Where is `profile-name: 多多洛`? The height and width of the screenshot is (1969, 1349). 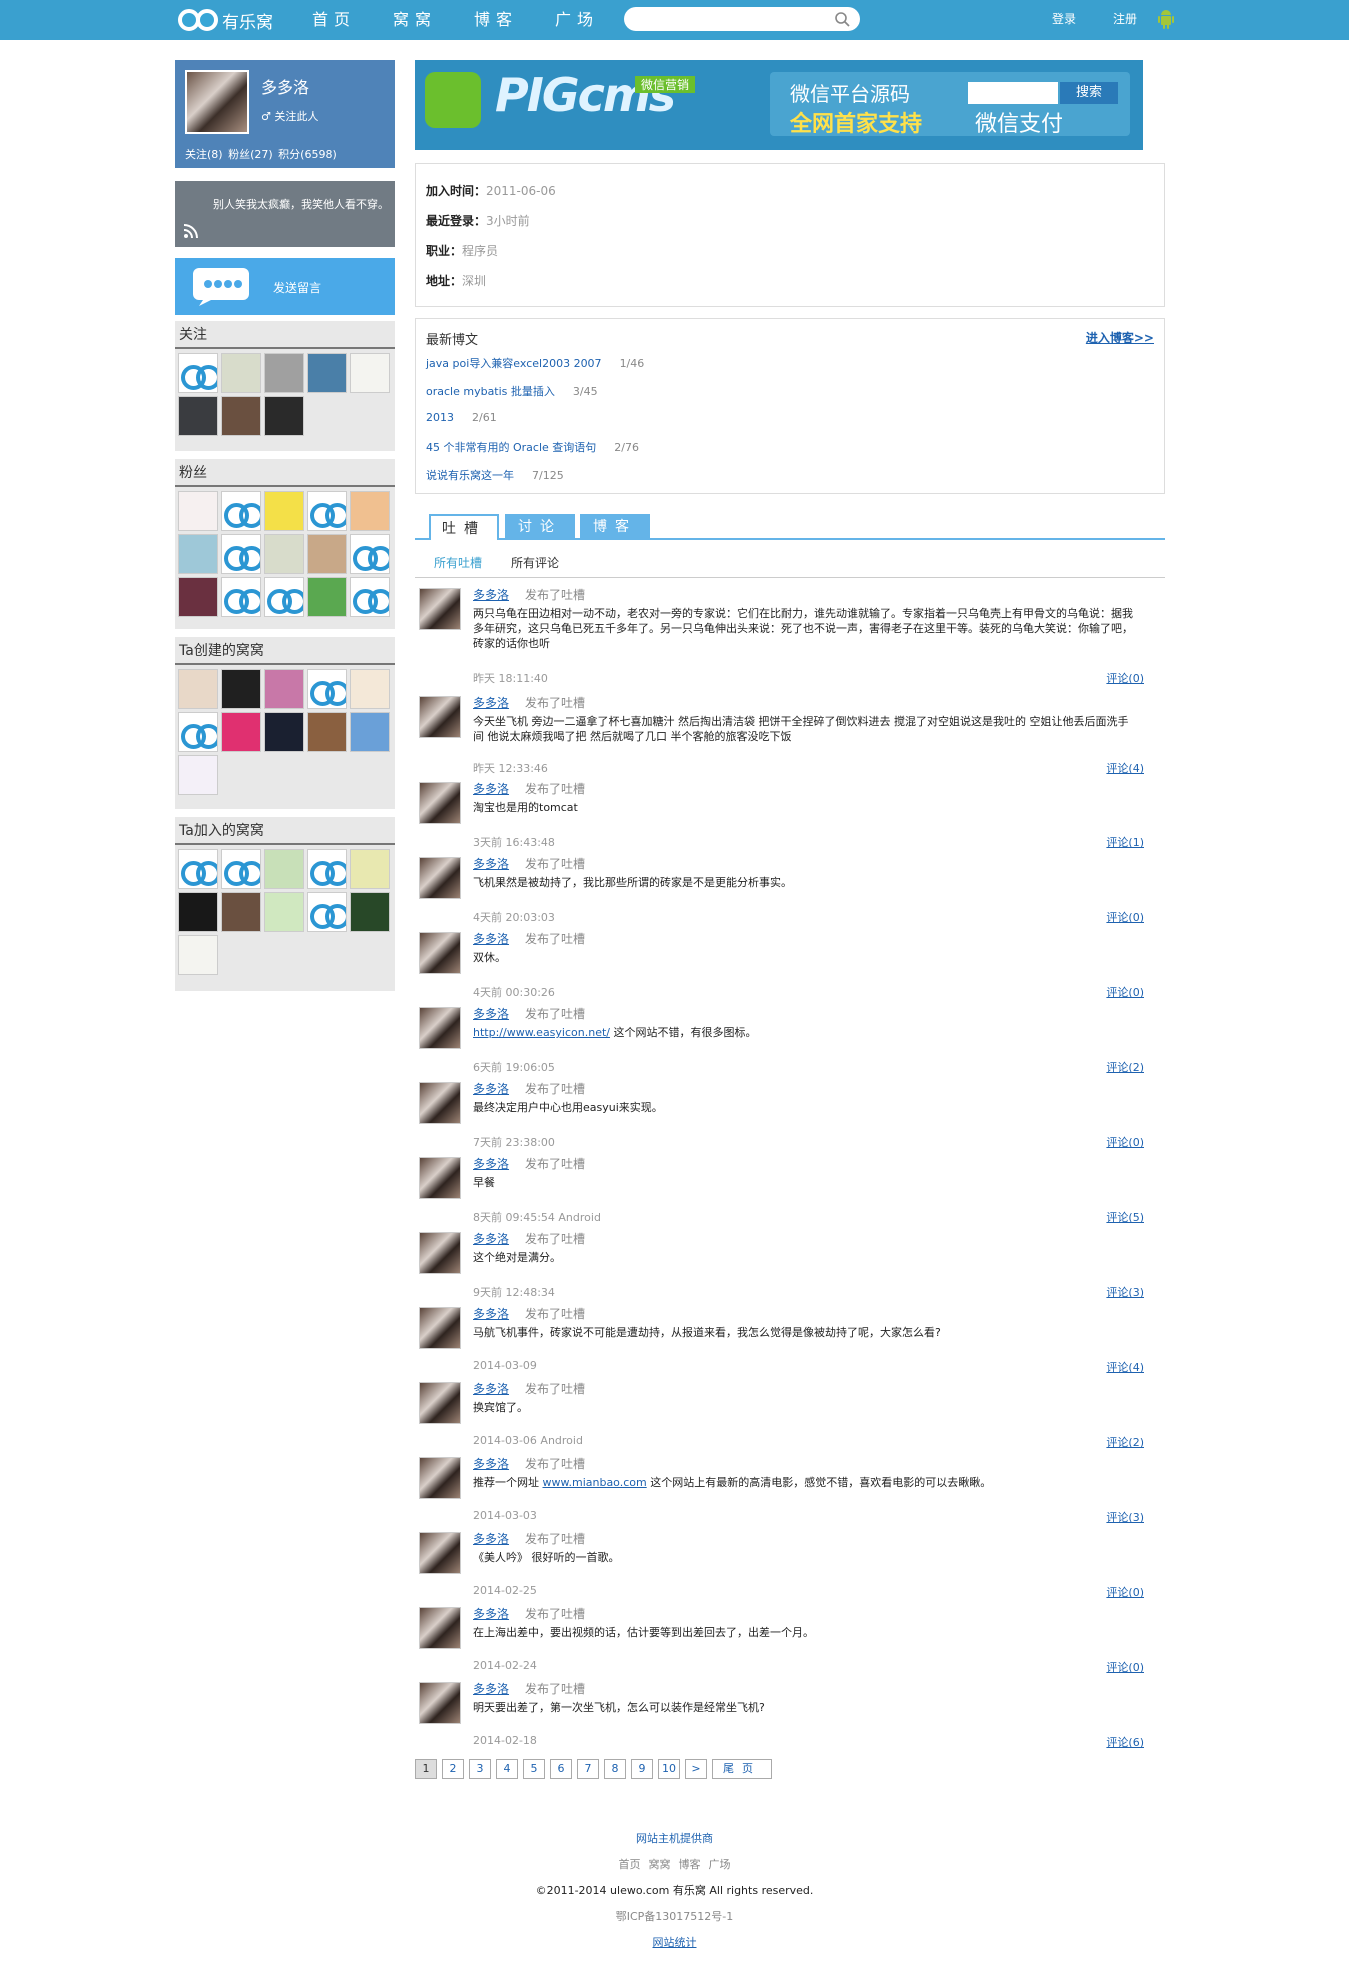 profile-name: 多多洛 is located at coordinates (285, 86).